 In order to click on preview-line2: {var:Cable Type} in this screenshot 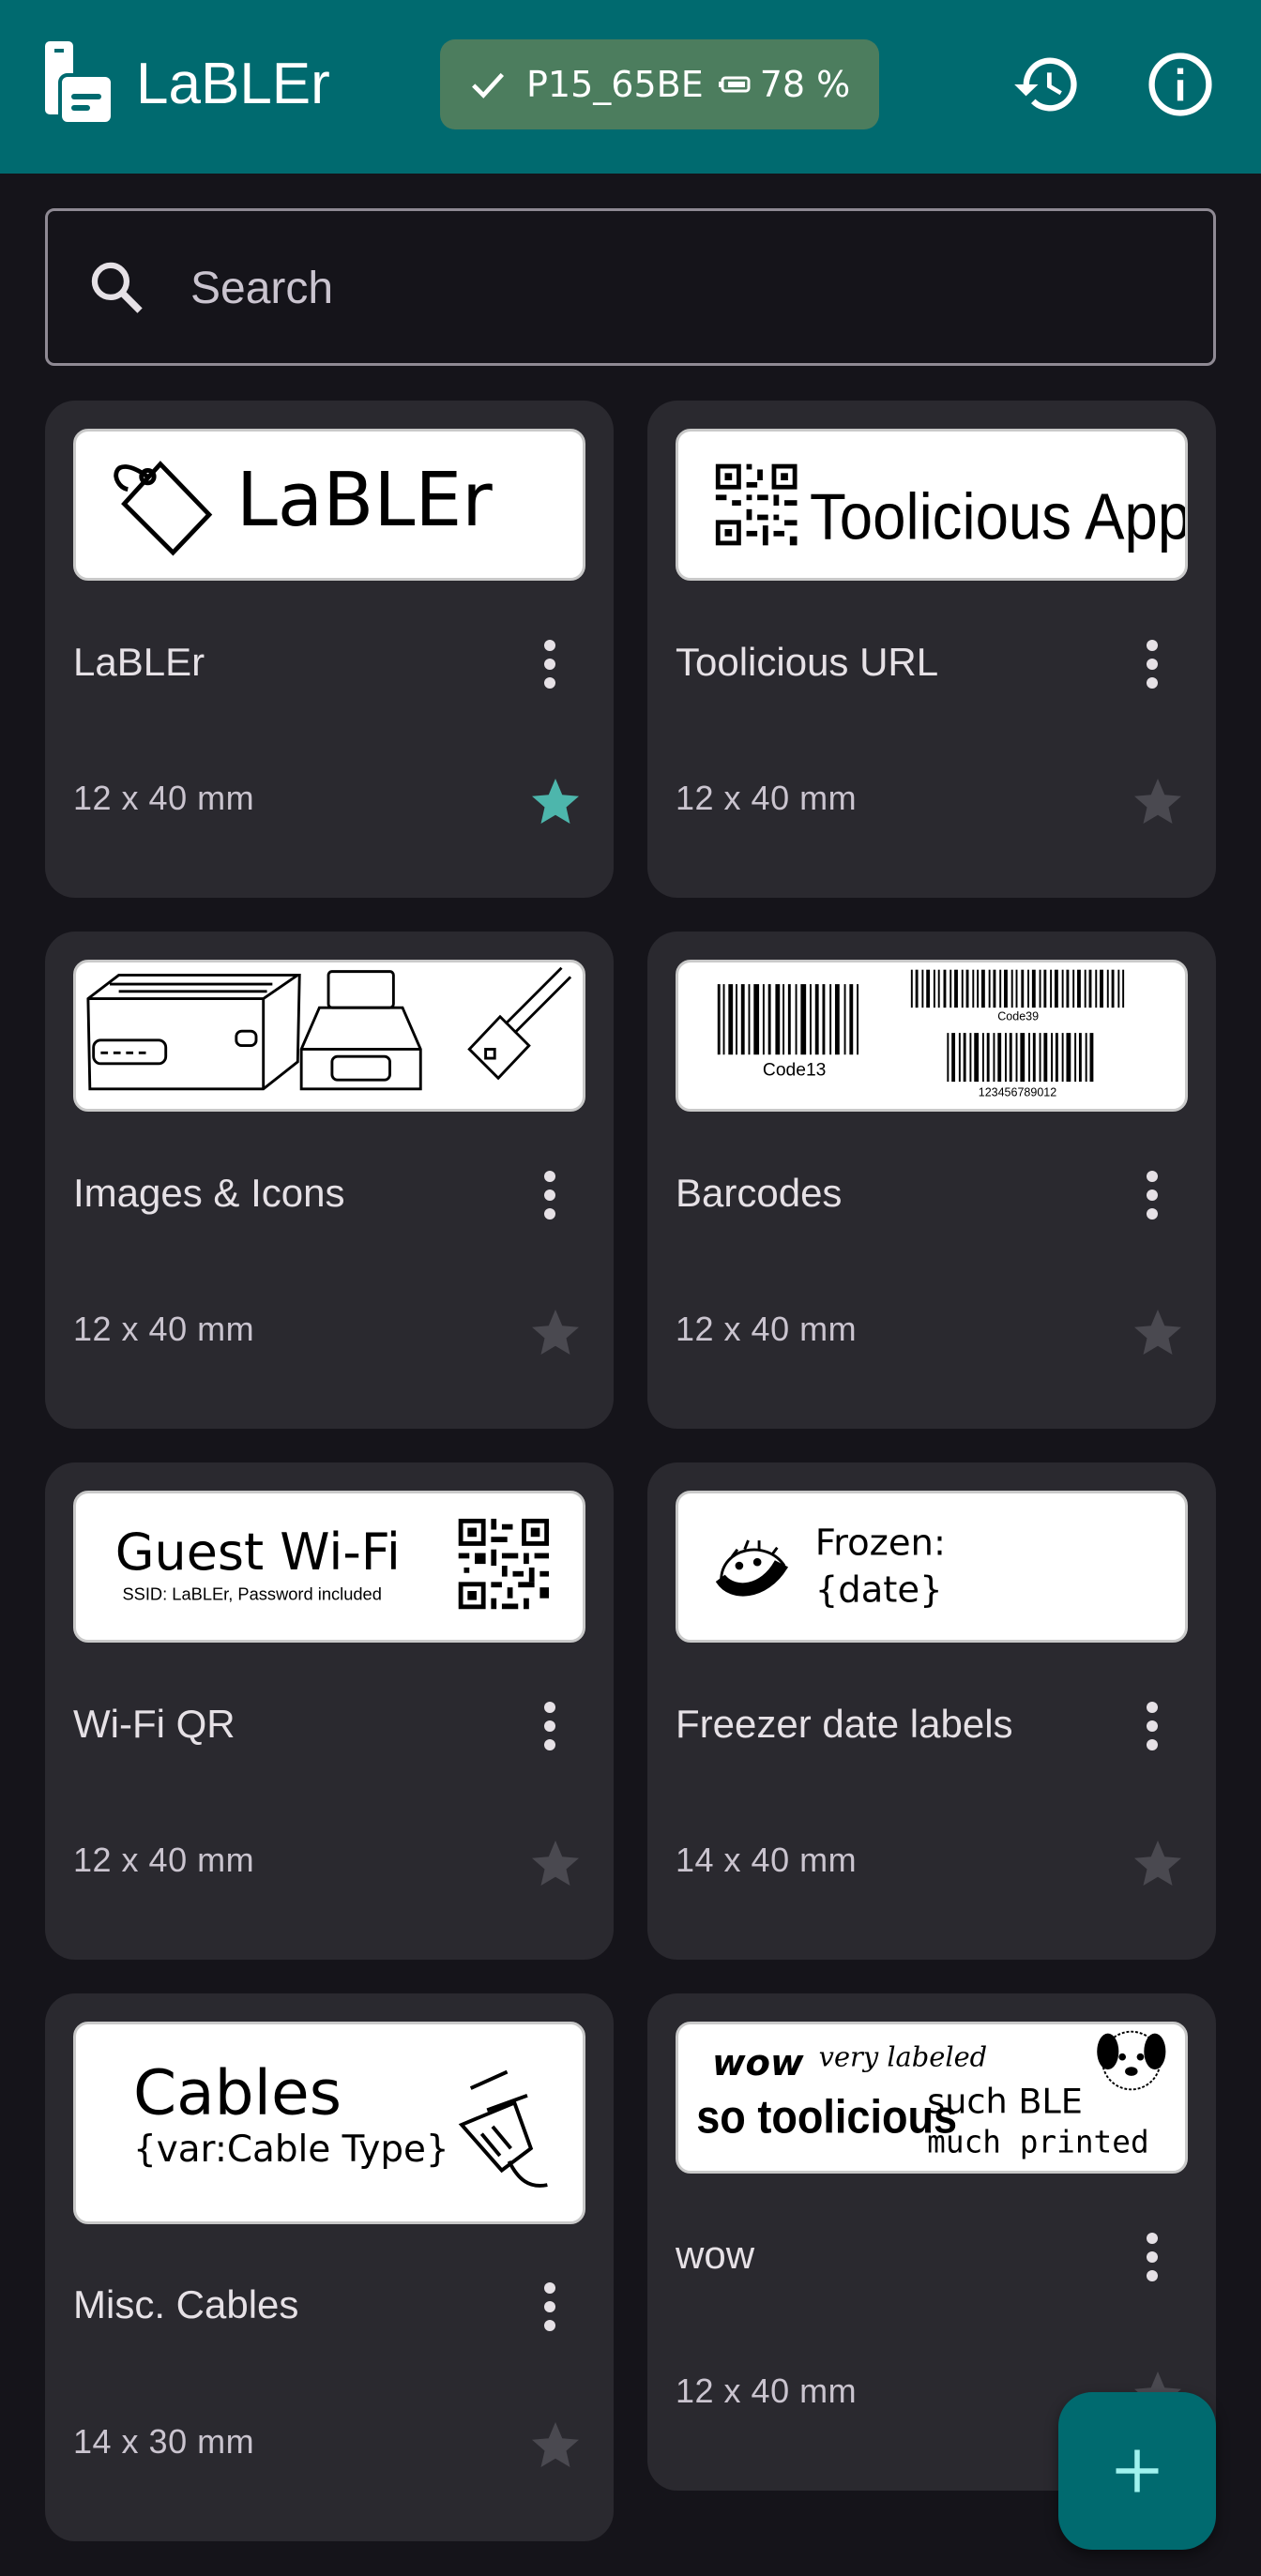, I will do `click(291, 2150)`.